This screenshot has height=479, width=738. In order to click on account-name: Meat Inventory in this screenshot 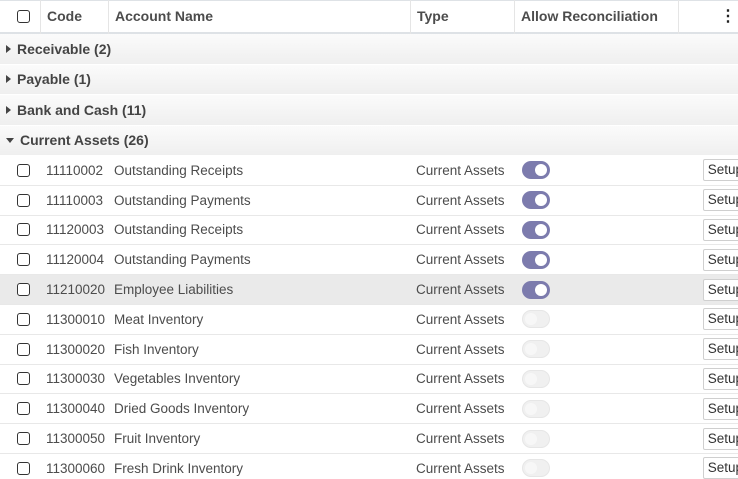, I will do `click(159, 319)`.